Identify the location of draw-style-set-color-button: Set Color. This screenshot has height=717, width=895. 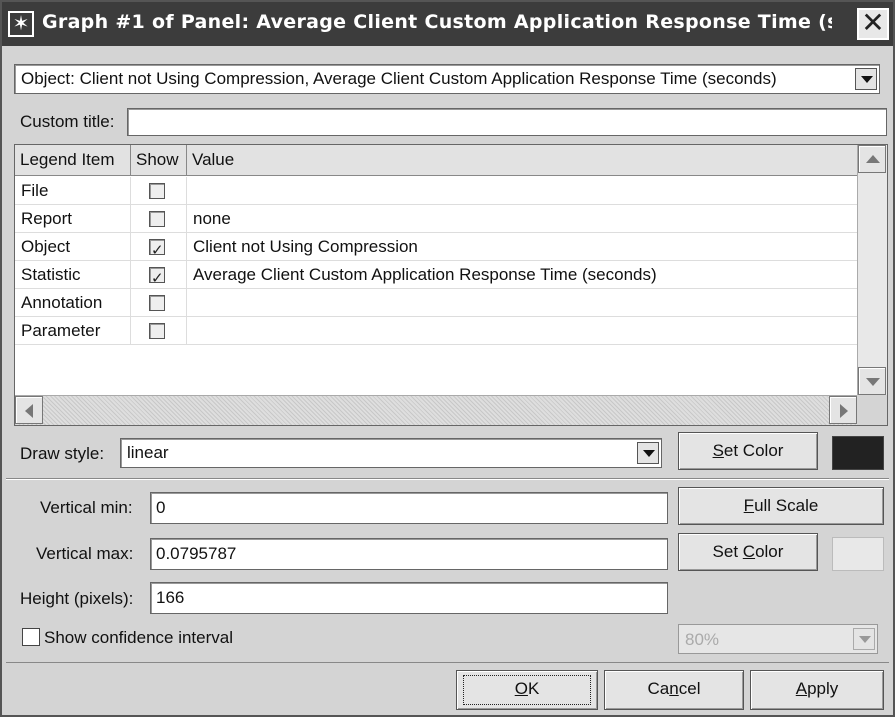
(748, 451).